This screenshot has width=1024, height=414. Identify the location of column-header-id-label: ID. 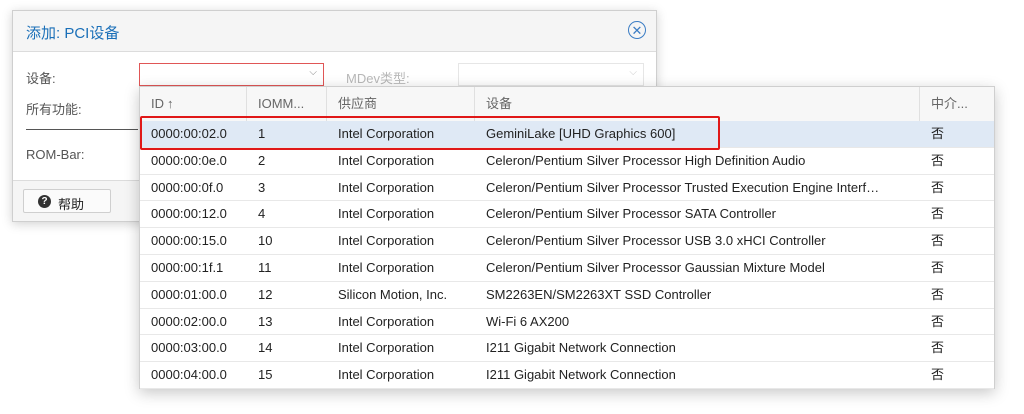
(157, 103).